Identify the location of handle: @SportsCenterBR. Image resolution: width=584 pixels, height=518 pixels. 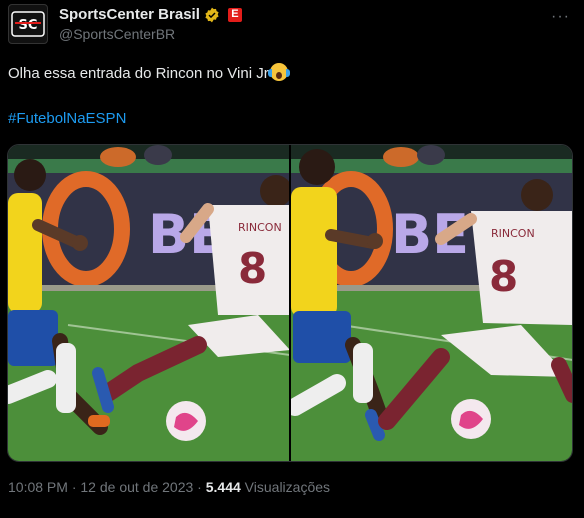
(117, 34).